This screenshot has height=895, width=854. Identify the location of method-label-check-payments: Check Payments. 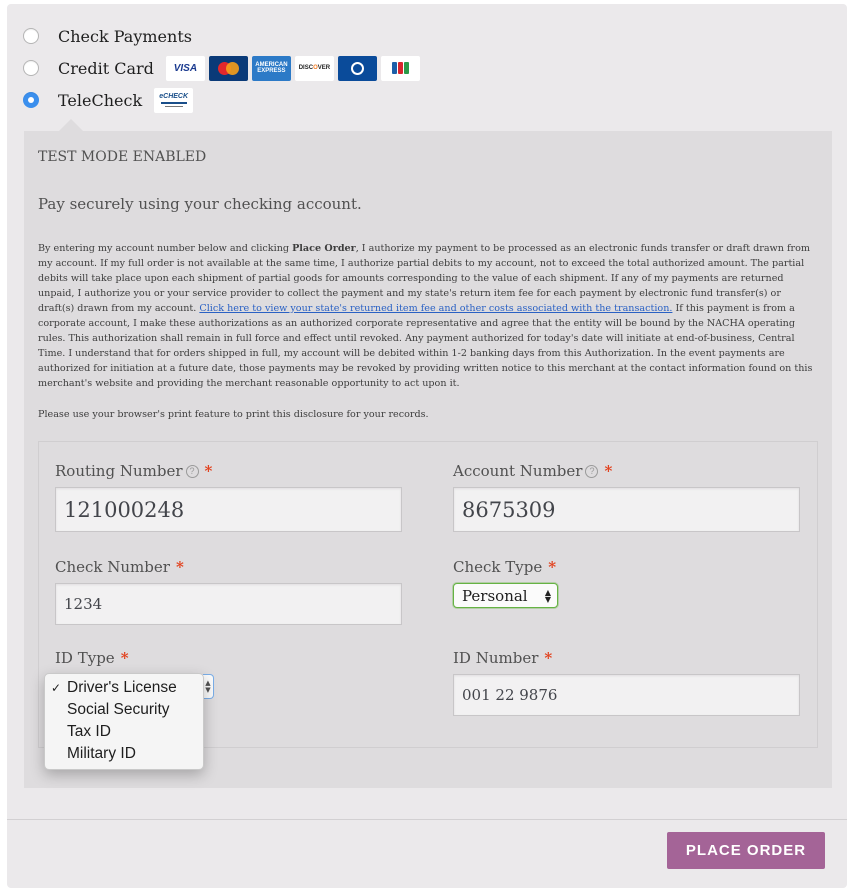
(125, 36).